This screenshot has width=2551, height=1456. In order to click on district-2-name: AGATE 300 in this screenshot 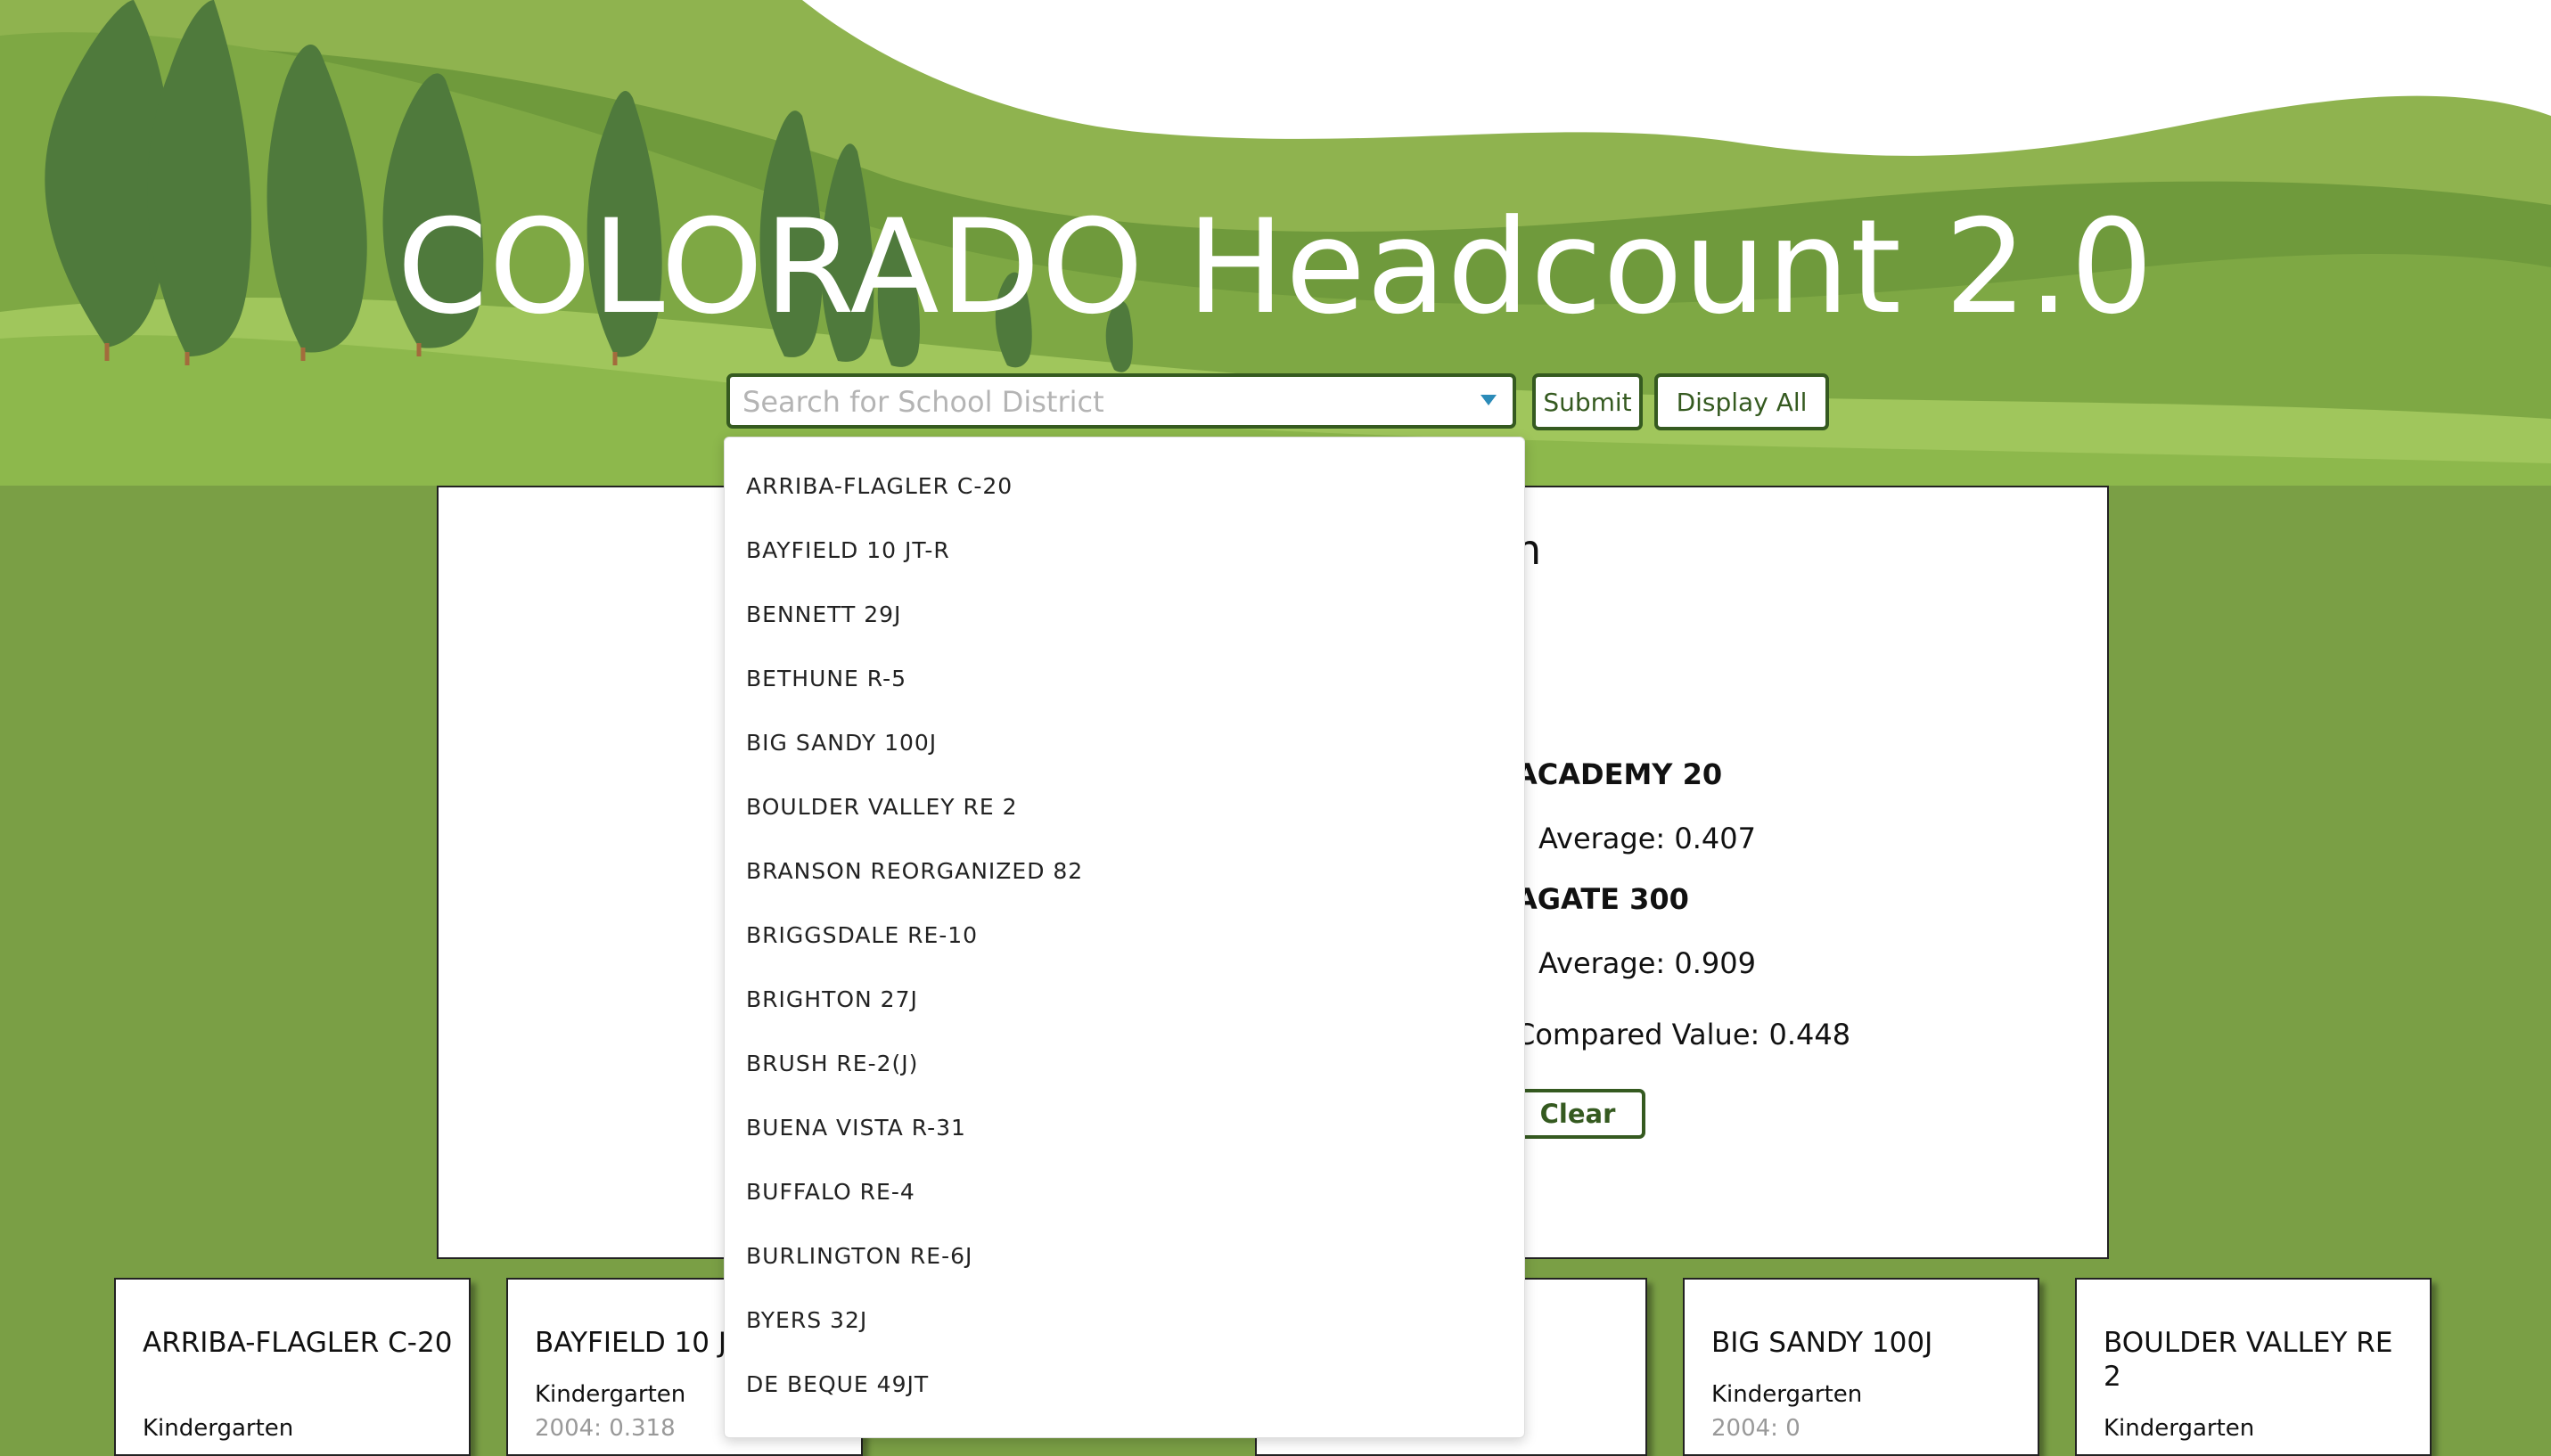, I will do `click(1602, 899)`.